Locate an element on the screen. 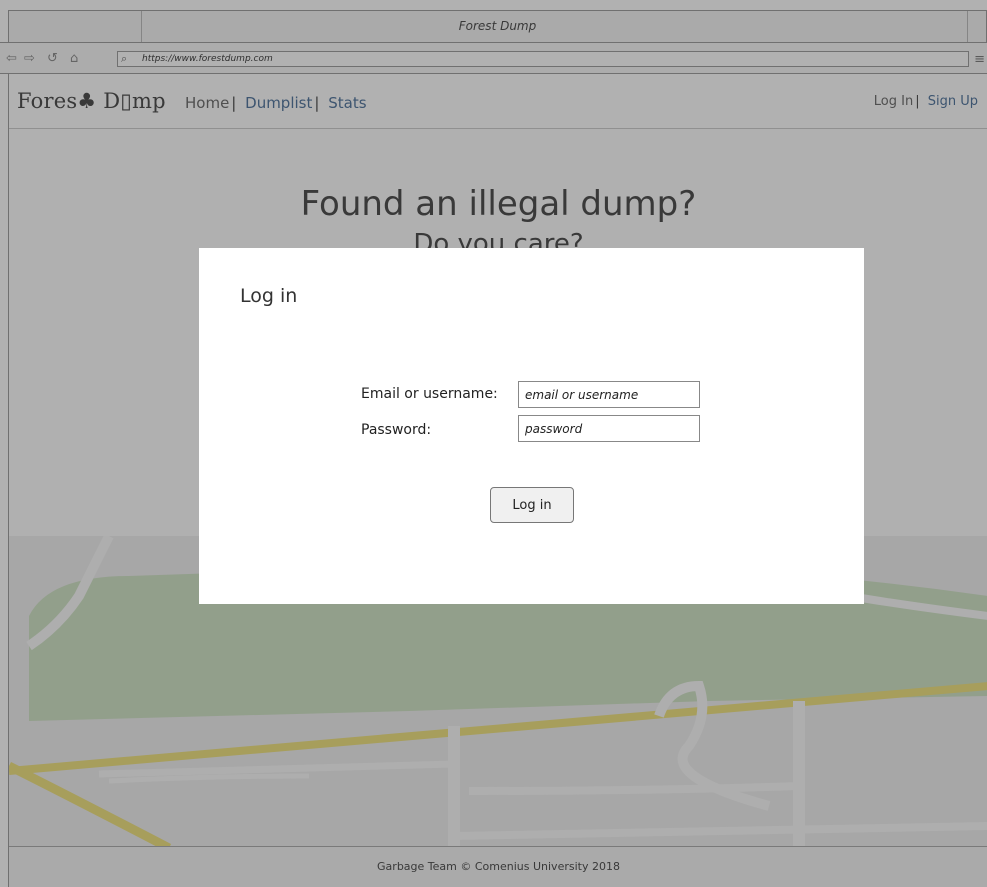 The image size is (987, 887). password-field is located at coordinates (609, 428).